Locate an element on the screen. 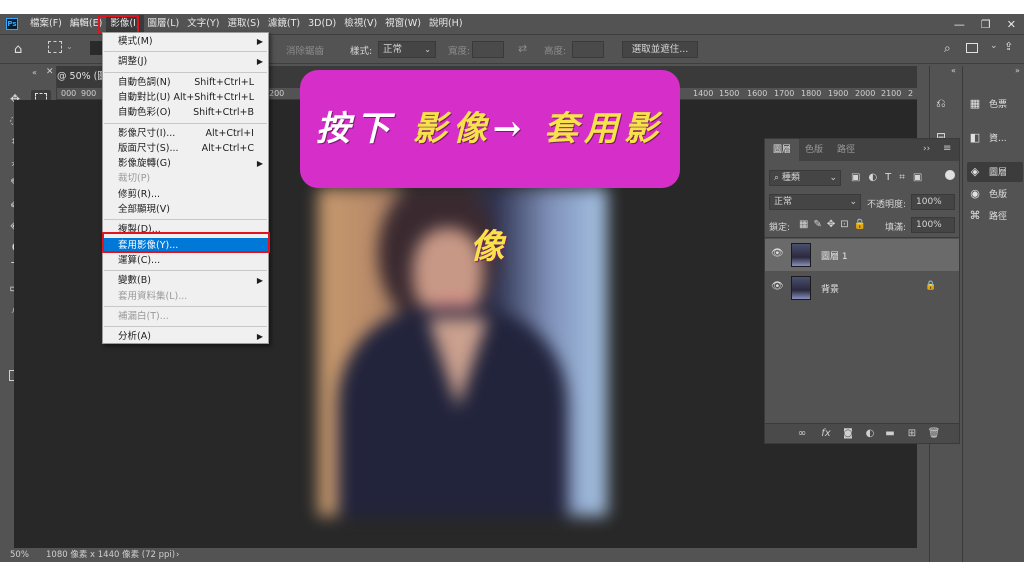 Image resolution: width=1024 pixels, height=576 pixels. menu-item-label: 自動色調(N) is located at coordinates (144, 82).